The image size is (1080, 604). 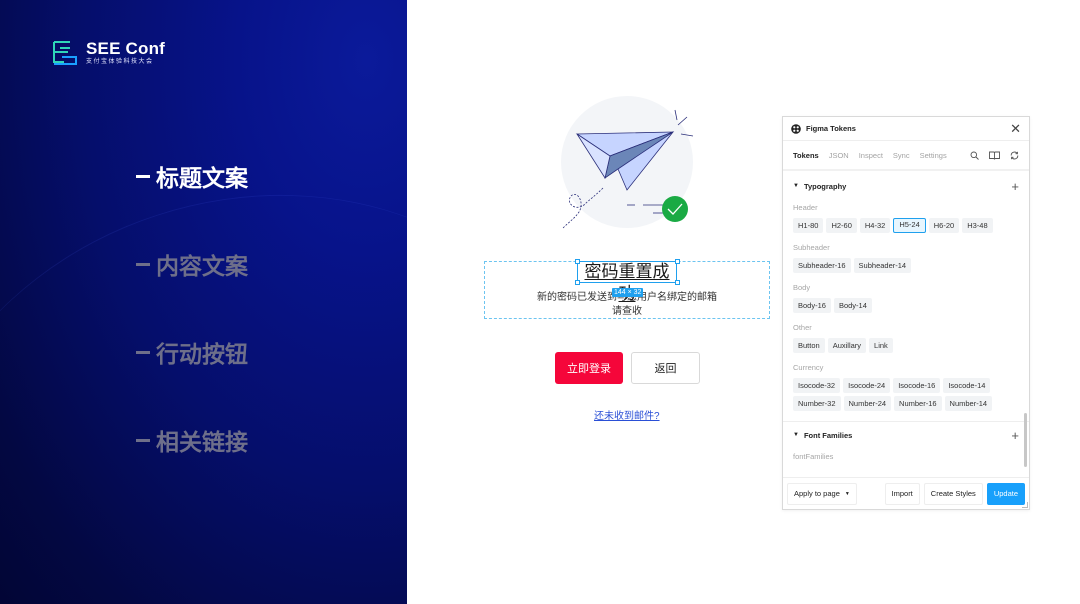 I want to click on nav-item-title-copy: 标题文案, so click(x=192, y=176).